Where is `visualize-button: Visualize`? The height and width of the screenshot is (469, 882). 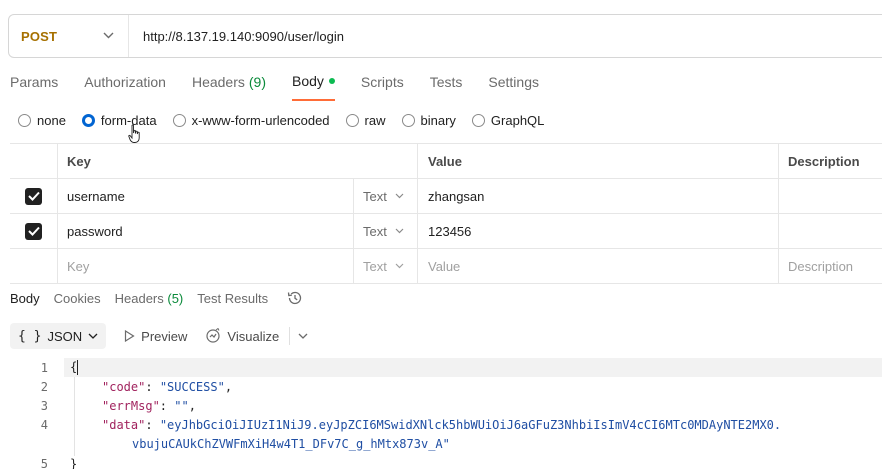
visualize-button: Visualize is located at coordinates (242, 336).